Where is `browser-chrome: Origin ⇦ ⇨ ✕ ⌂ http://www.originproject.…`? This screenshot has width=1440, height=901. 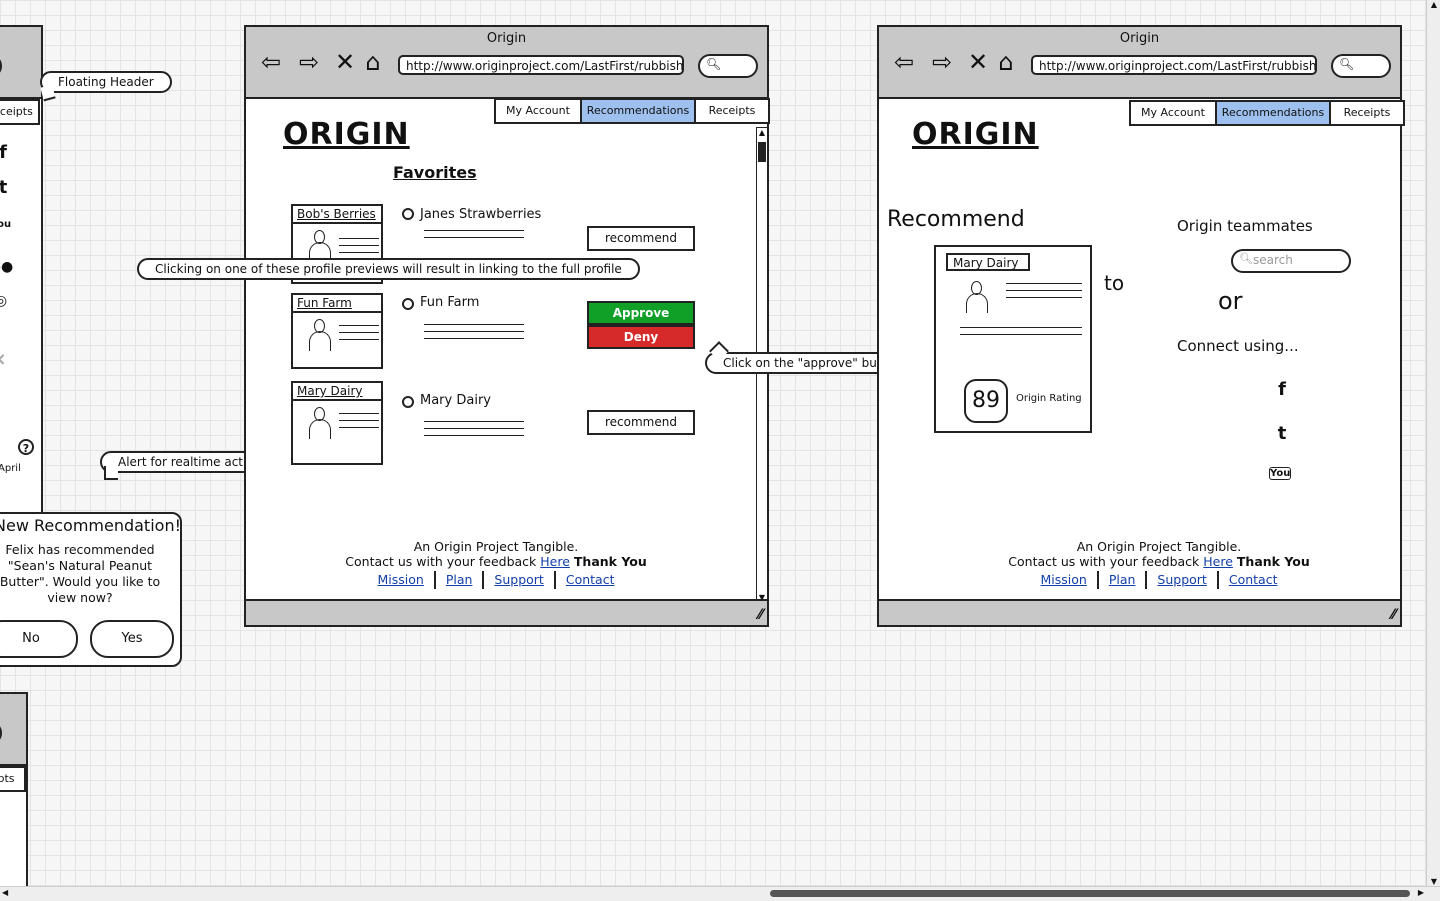 browser-chrome: Origin ⇦ ⇨ ✕ ⌂ http://www.originproject.… is located at coordinates (506, 63).